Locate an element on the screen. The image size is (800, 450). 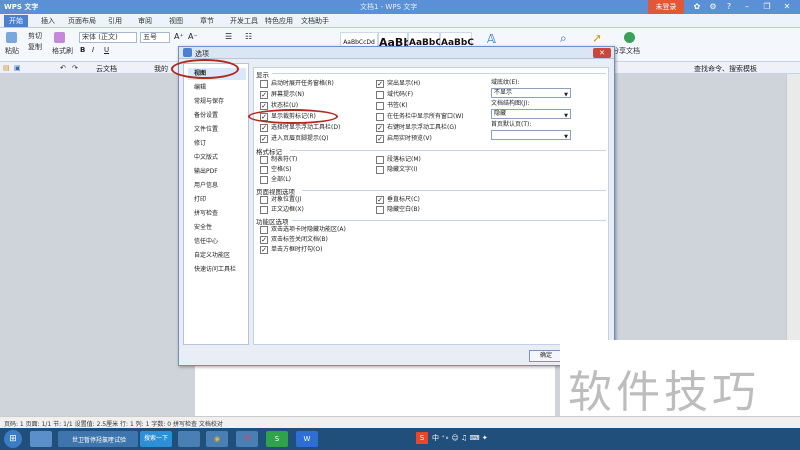
nav-item-backup: 备份设置 is located at coordinates (206, 116).